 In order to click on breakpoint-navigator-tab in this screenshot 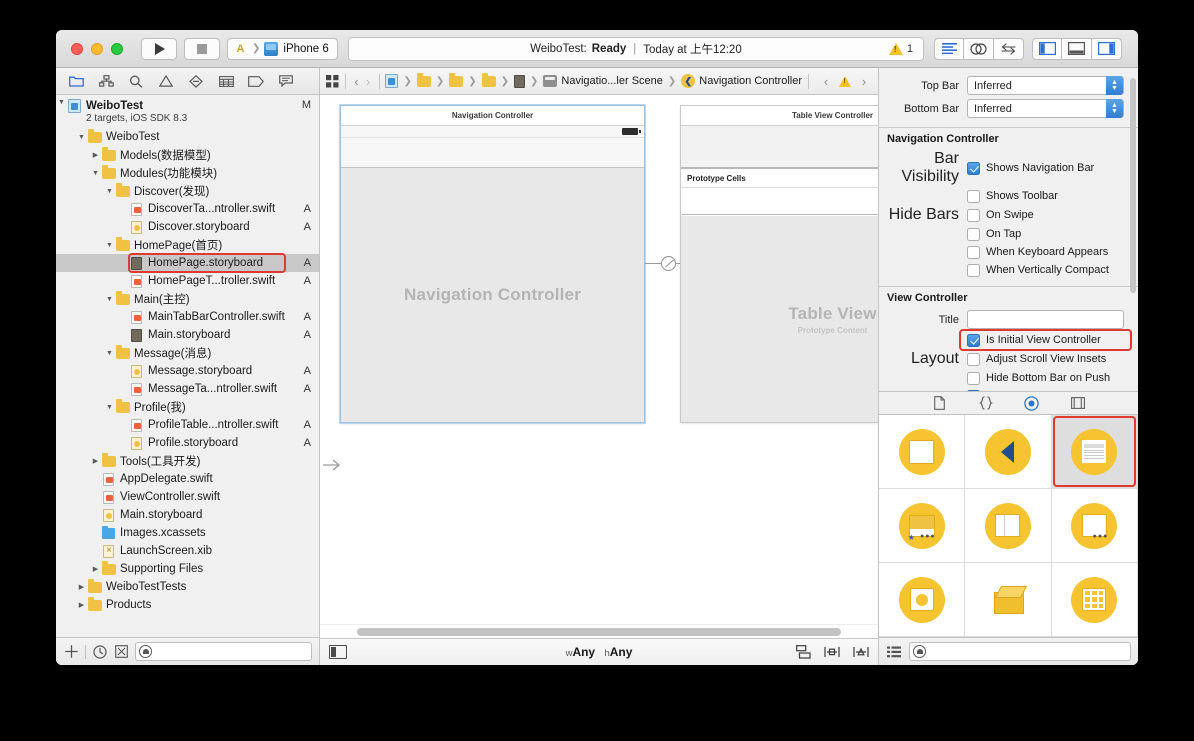, I will do `click(256, 81)`.